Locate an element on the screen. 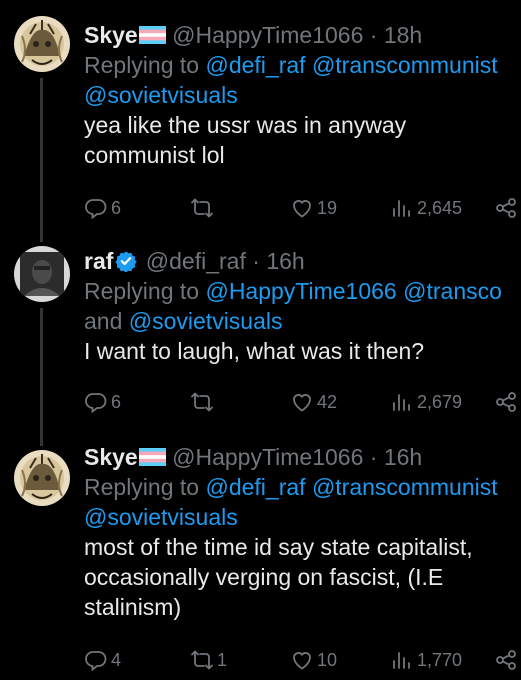 The width and height of the screenshot is (521, 680). verified-badge-icon is located at coordinates (126, 261).